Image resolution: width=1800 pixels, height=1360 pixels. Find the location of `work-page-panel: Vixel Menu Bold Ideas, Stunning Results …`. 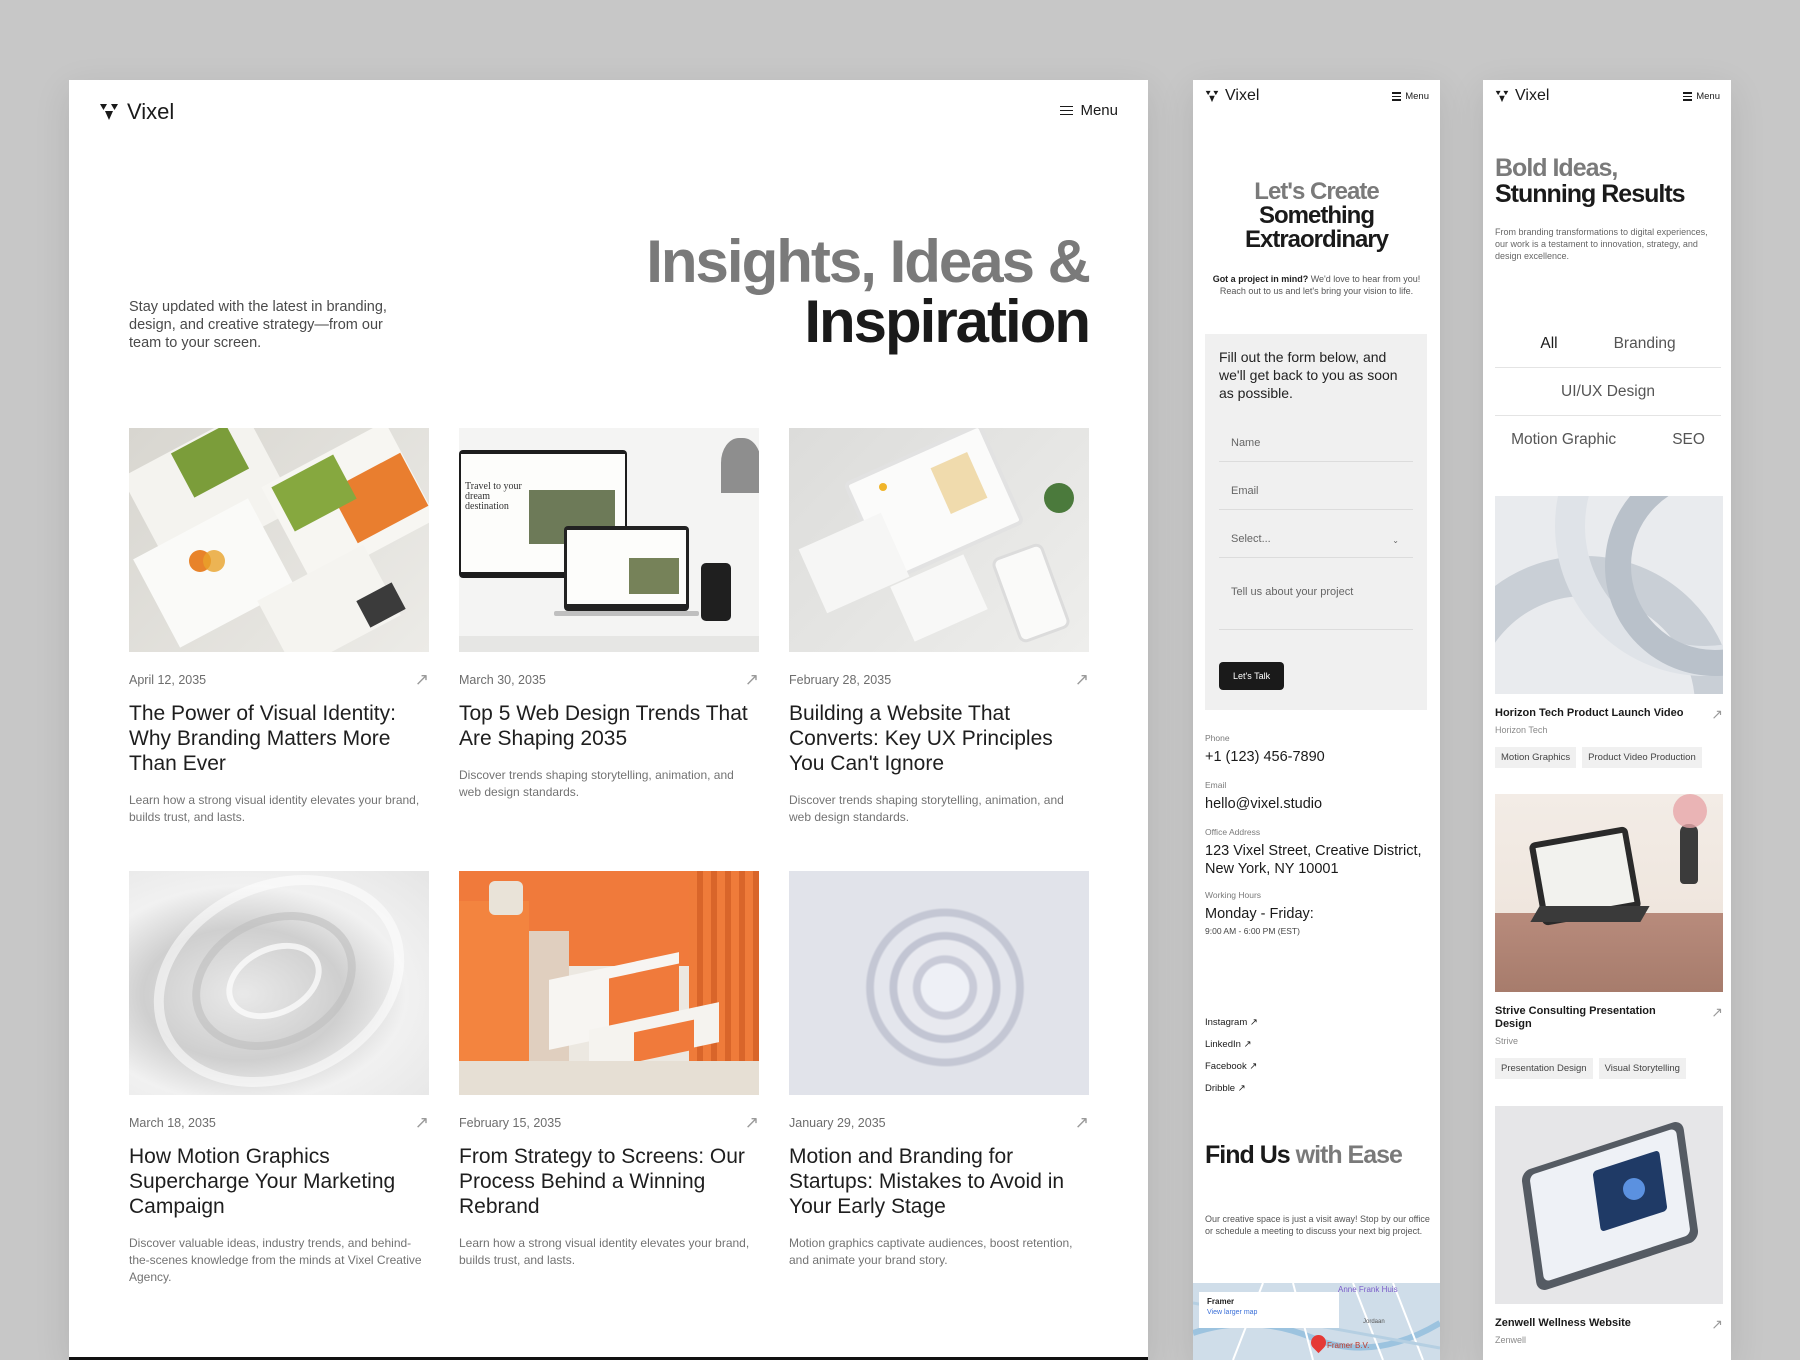

work-page-panel: Vixel Menu Bold Ideas, Stunning Results … is located at coordinates (1607, 720).